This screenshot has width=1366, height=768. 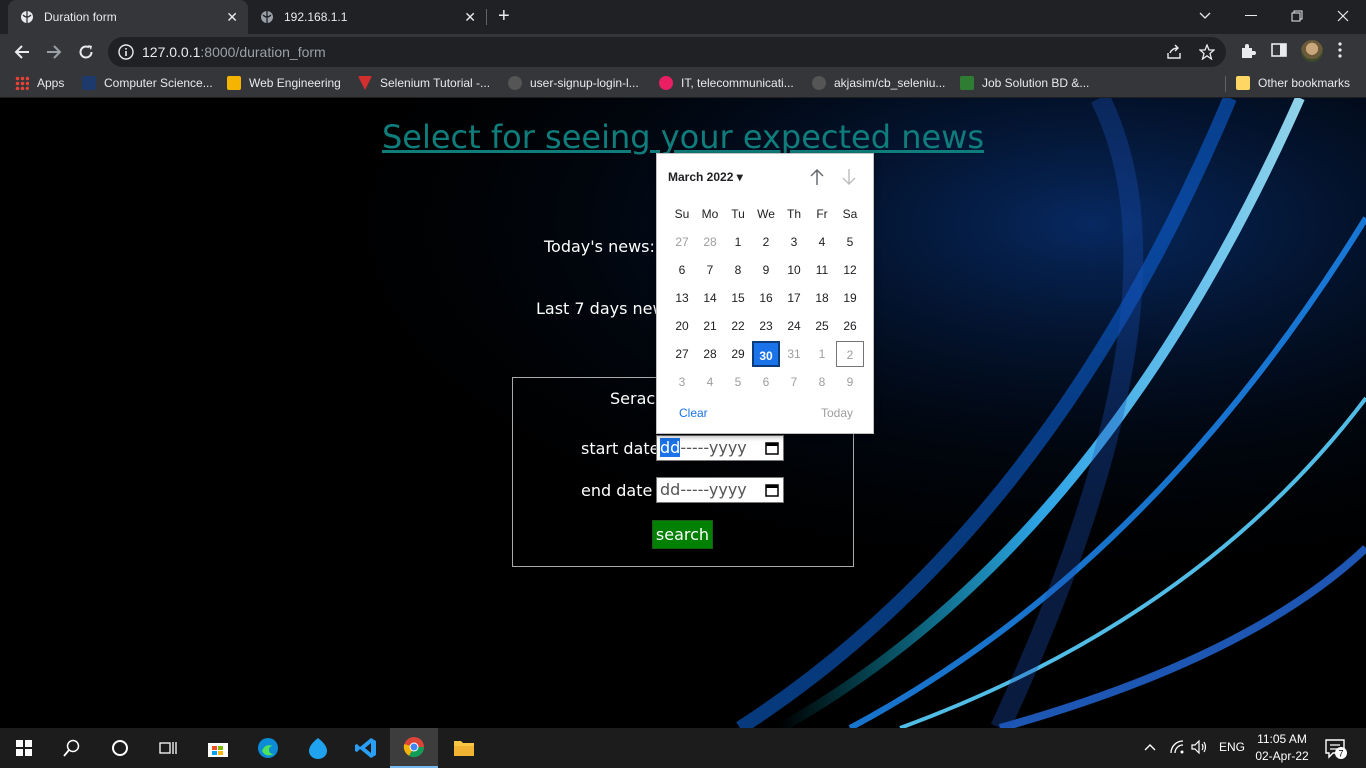 I want to click on tab-router: 192.168.1.1 ✕, so click(x=367, y=17).